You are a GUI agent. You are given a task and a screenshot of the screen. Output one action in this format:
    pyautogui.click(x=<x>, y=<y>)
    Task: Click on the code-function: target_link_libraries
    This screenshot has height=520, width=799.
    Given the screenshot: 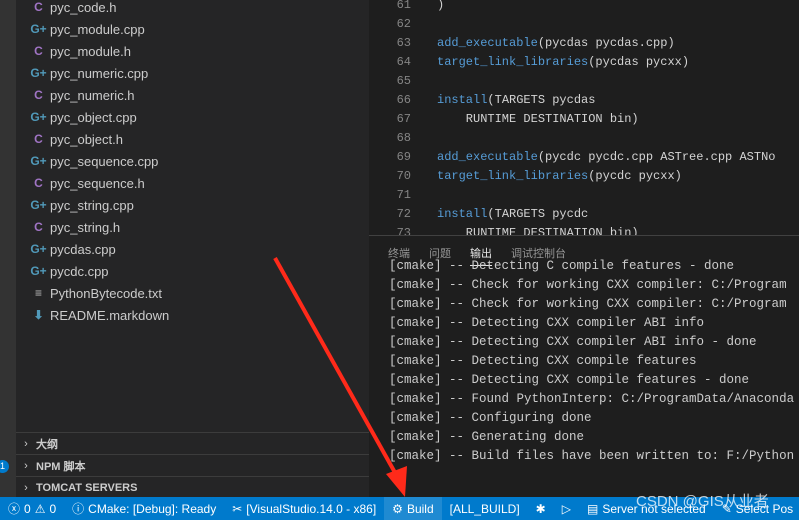 What is the action you would take?
    pyautogui.click(x=513, y=176)
    